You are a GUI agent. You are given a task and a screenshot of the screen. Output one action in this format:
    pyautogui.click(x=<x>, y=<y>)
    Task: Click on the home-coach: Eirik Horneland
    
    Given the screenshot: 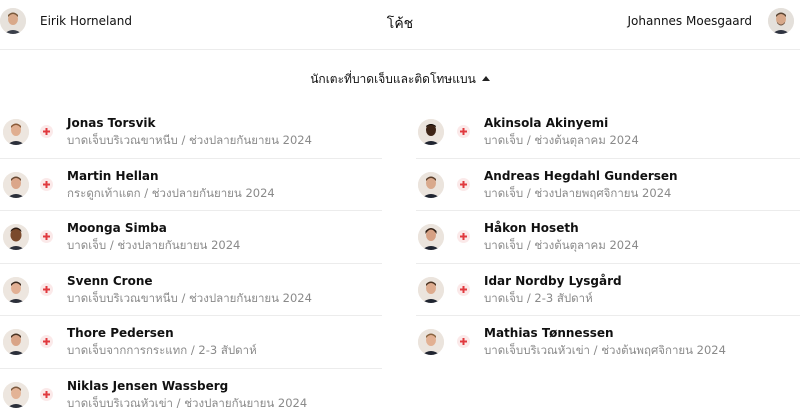 What is the action you would take?
    pyautogui.click(x=66, y=21)
    